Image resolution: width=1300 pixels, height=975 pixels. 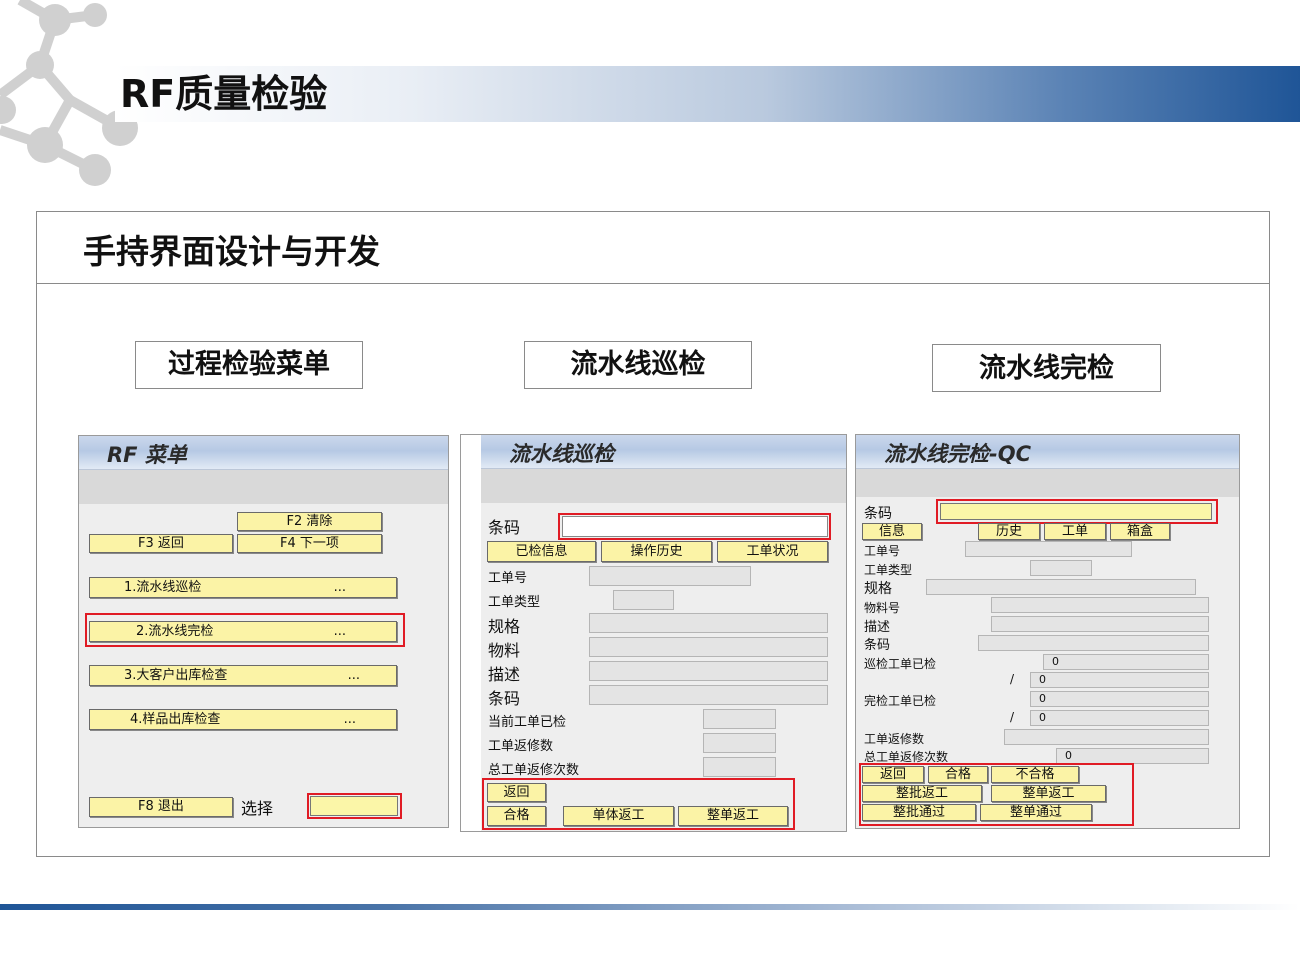 I want to click on menu-item-label: 1.流水线巡检, so click(x=163, y=587).